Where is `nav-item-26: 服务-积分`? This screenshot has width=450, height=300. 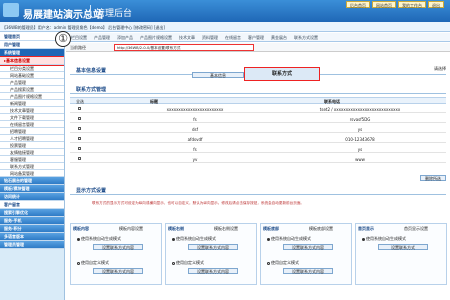
nav-item-26: 服务-积分 is located at coordinates (32, 229).